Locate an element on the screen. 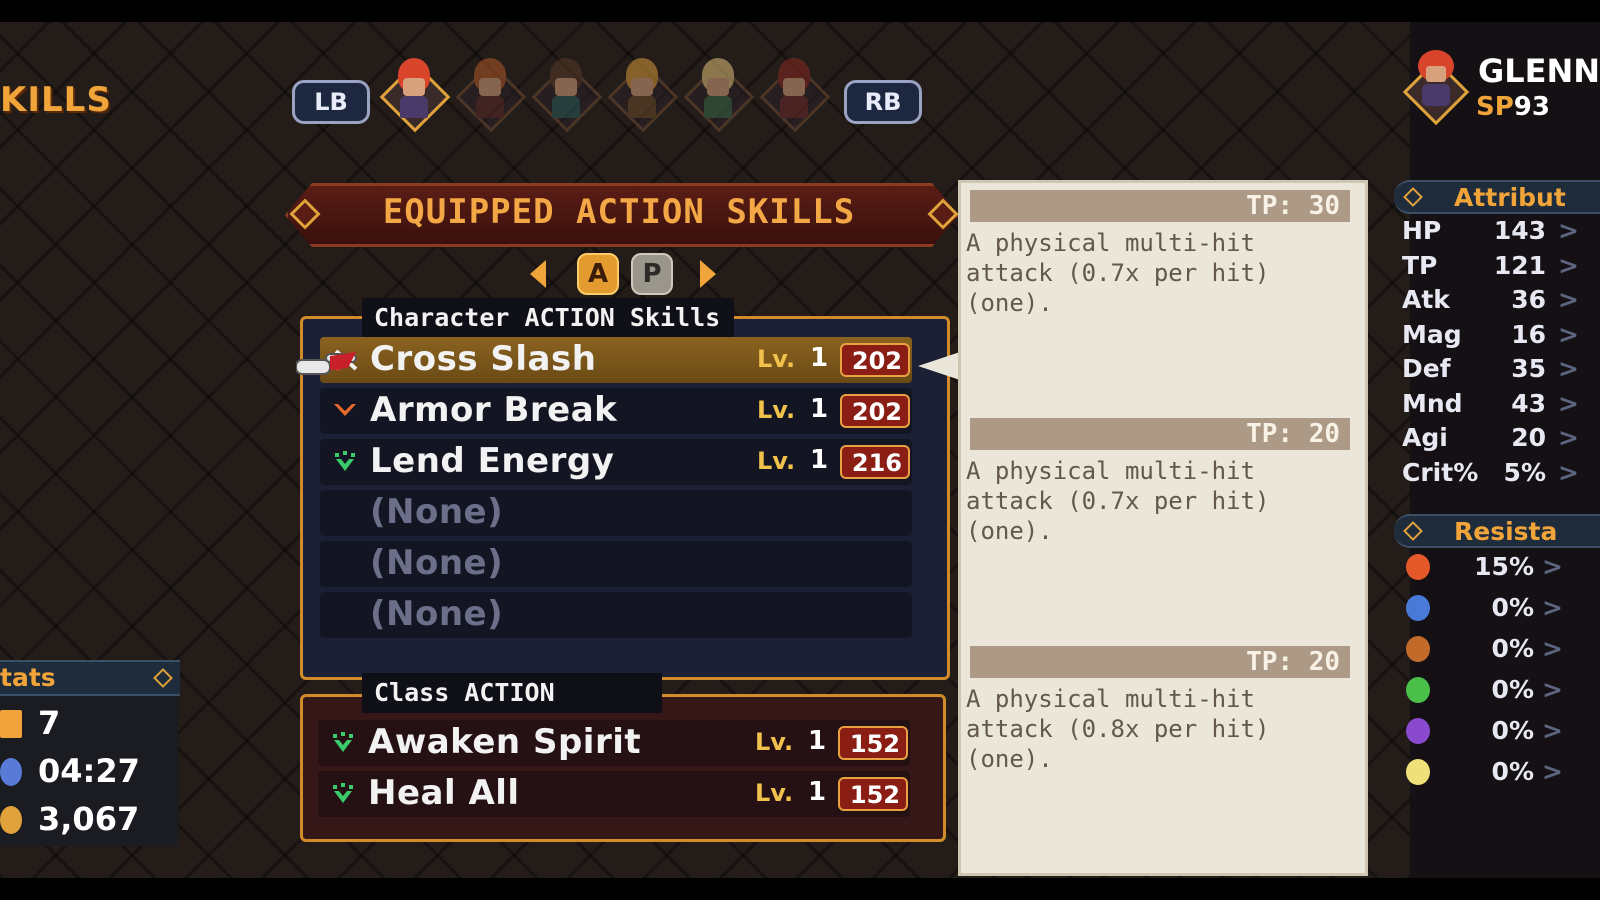 The height and width of the screenshot is (900, 1600). skill-row: Cross Slash Lv. 1 202 is located at coordinates (616, 360).